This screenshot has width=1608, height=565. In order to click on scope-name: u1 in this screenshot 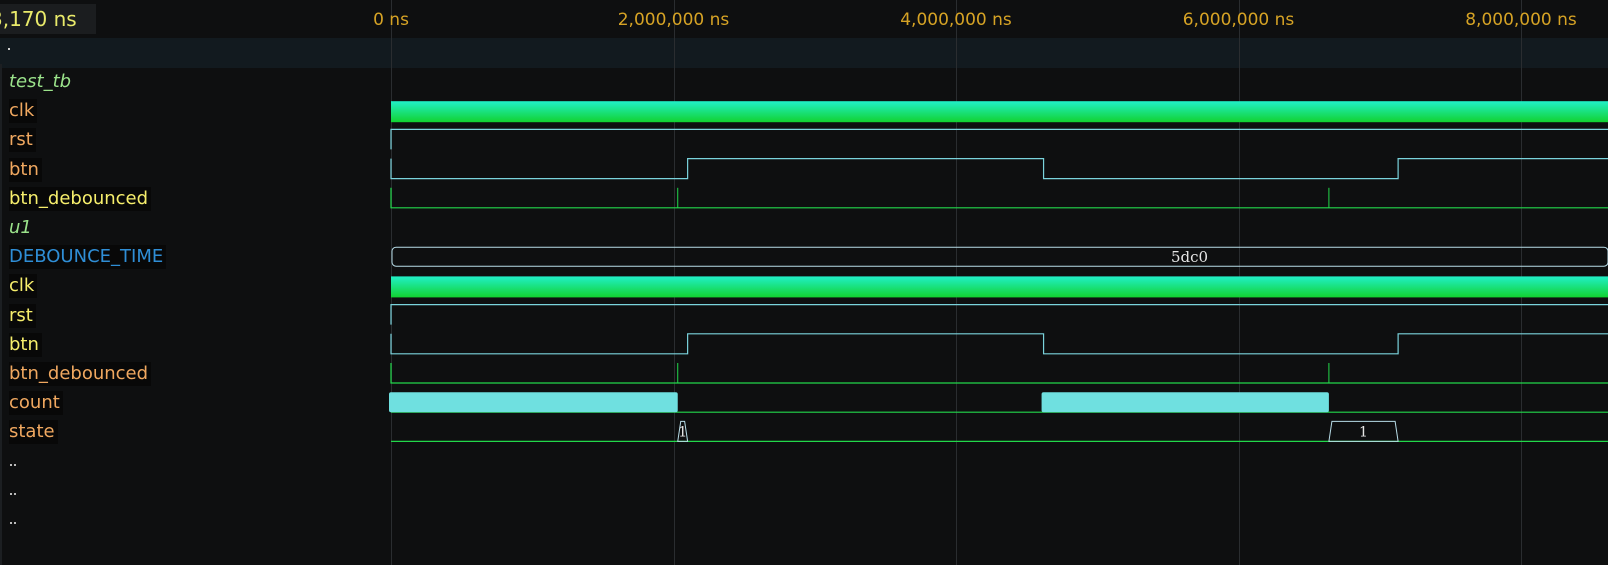, I will do `click(22, 228)`.